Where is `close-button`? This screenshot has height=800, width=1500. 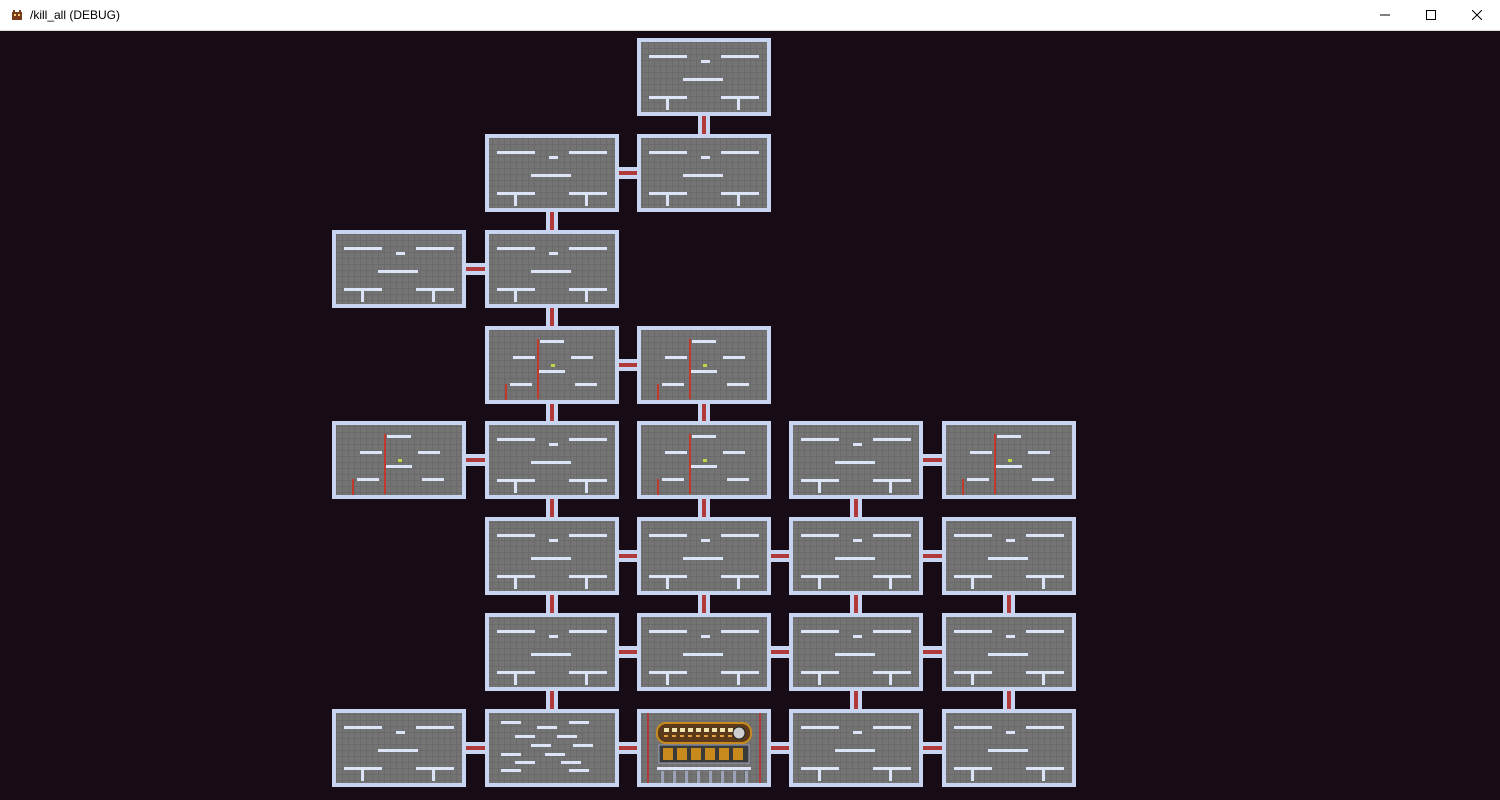
close-button is located at coordinates (1477, 15).